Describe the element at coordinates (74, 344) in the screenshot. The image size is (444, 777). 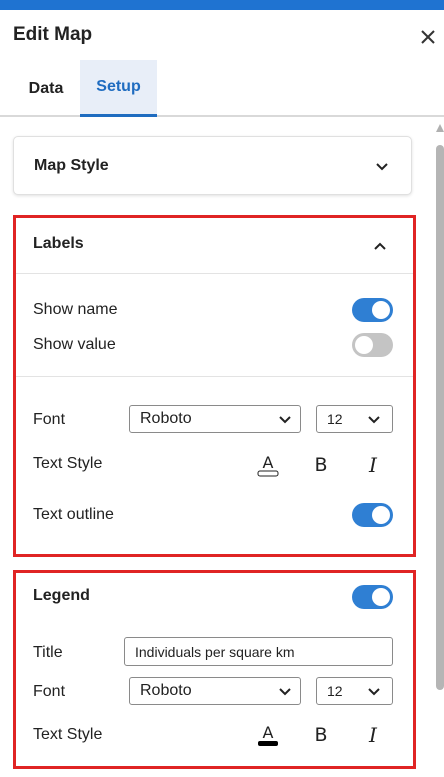
I see `show-value-label: Show value` at that location.